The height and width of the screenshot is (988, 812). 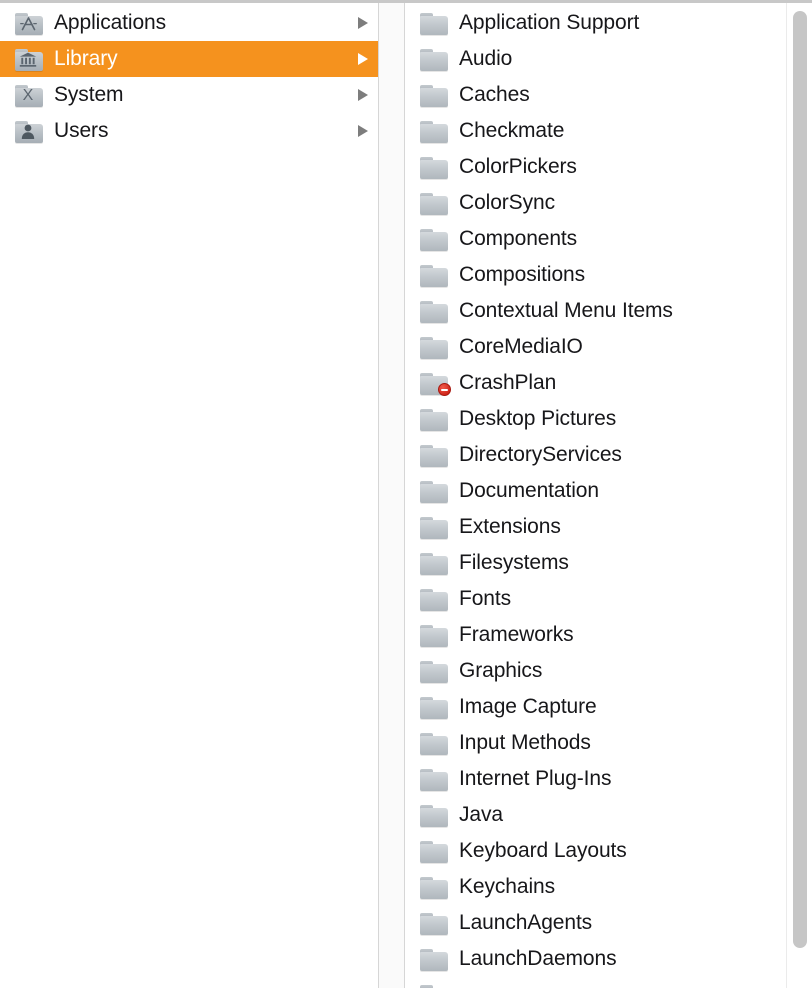 I want to click on column-item-row: ColorSync, so click(x=607, y=203).